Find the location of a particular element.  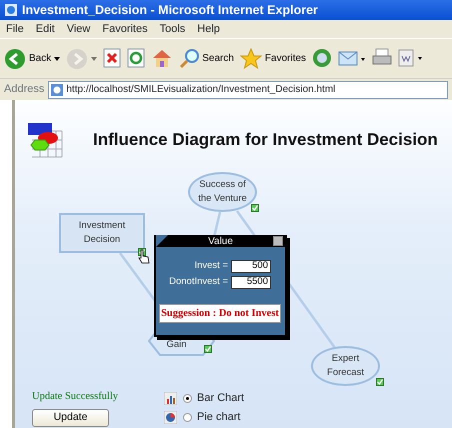

suggestion-text: Suggession : Do not Invest is located at coordinates (220, 314).